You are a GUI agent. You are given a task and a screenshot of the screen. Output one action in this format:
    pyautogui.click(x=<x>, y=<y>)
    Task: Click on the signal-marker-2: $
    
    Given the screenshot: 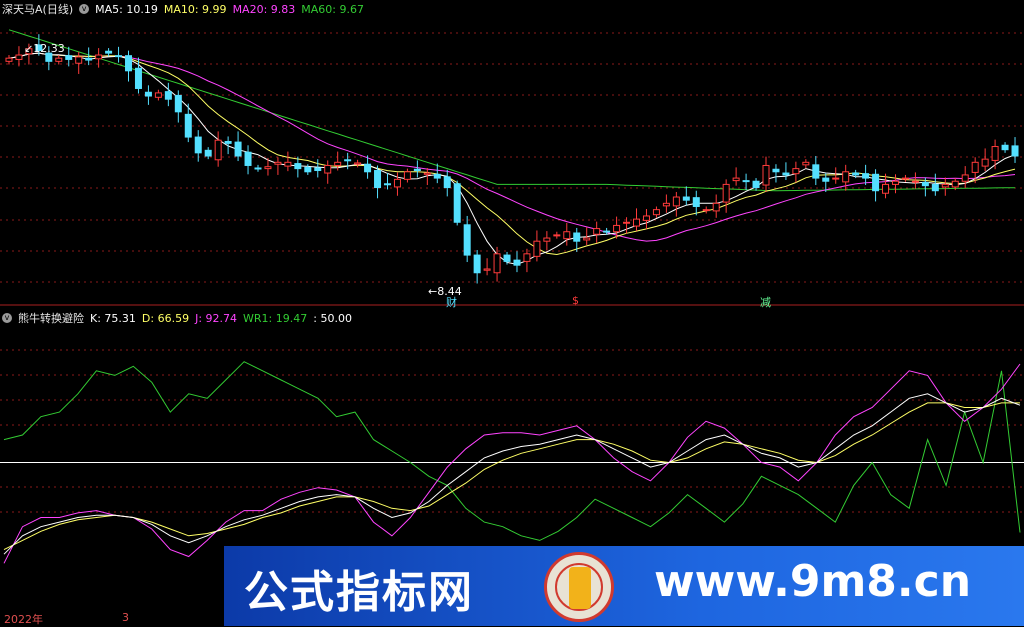 What is the action you would take?
    pyautogui.click(x=575, y=300)
    